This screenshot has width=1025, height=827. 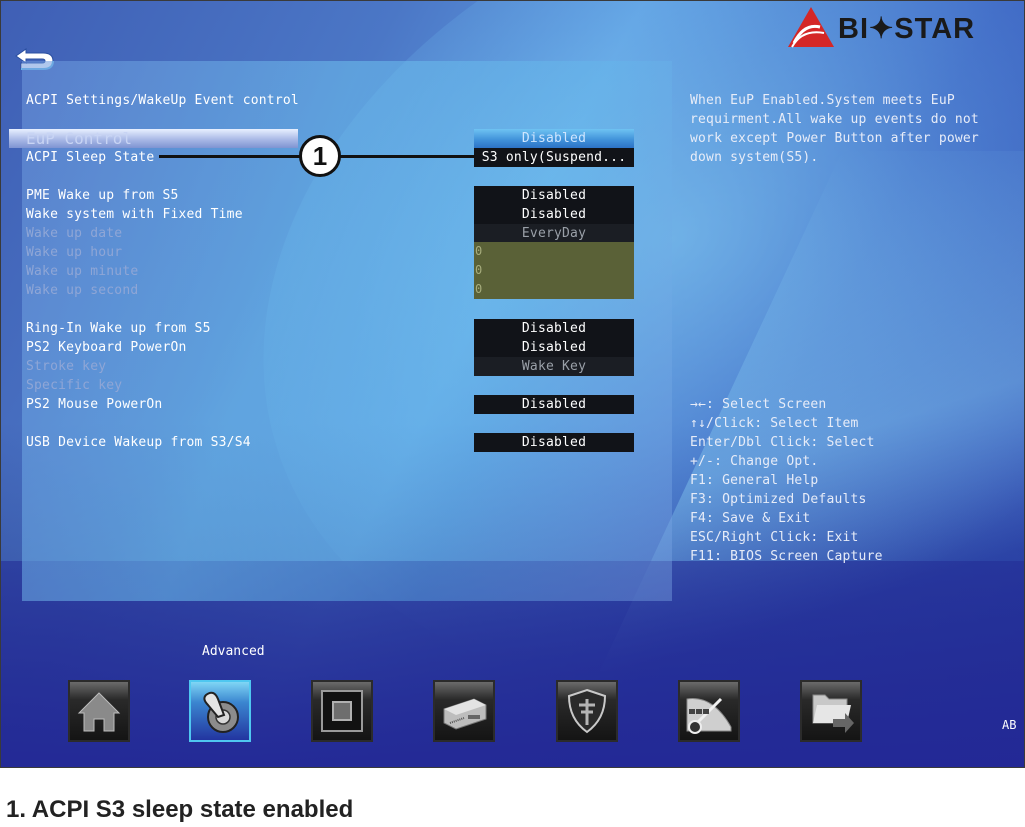 I want to click on help-text-line: work except Power Button after power, so click(x=834, y=138).